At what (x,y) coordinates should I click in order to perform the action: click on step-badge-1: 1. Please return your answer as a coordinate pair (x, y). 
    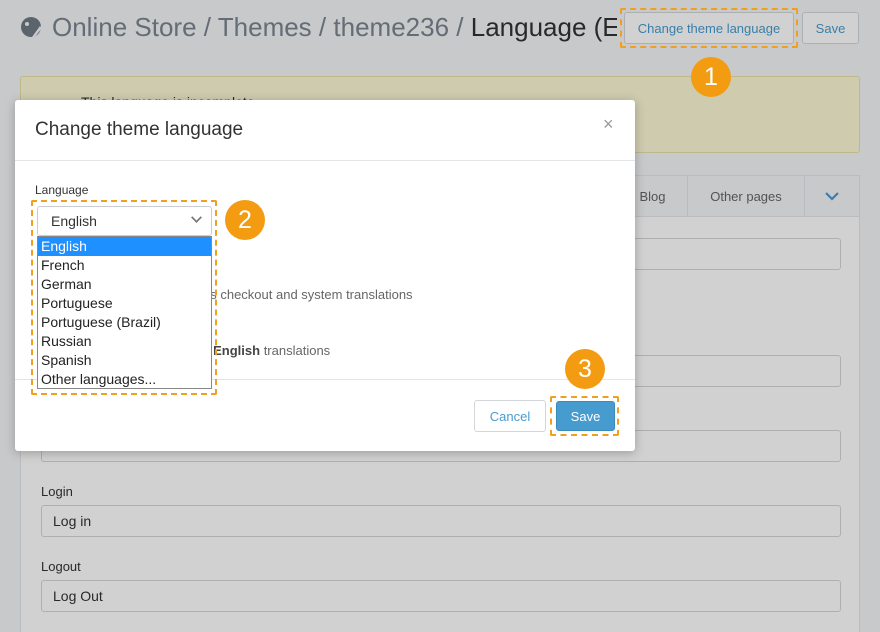
    Looking at the image, I should click on (711, 77).